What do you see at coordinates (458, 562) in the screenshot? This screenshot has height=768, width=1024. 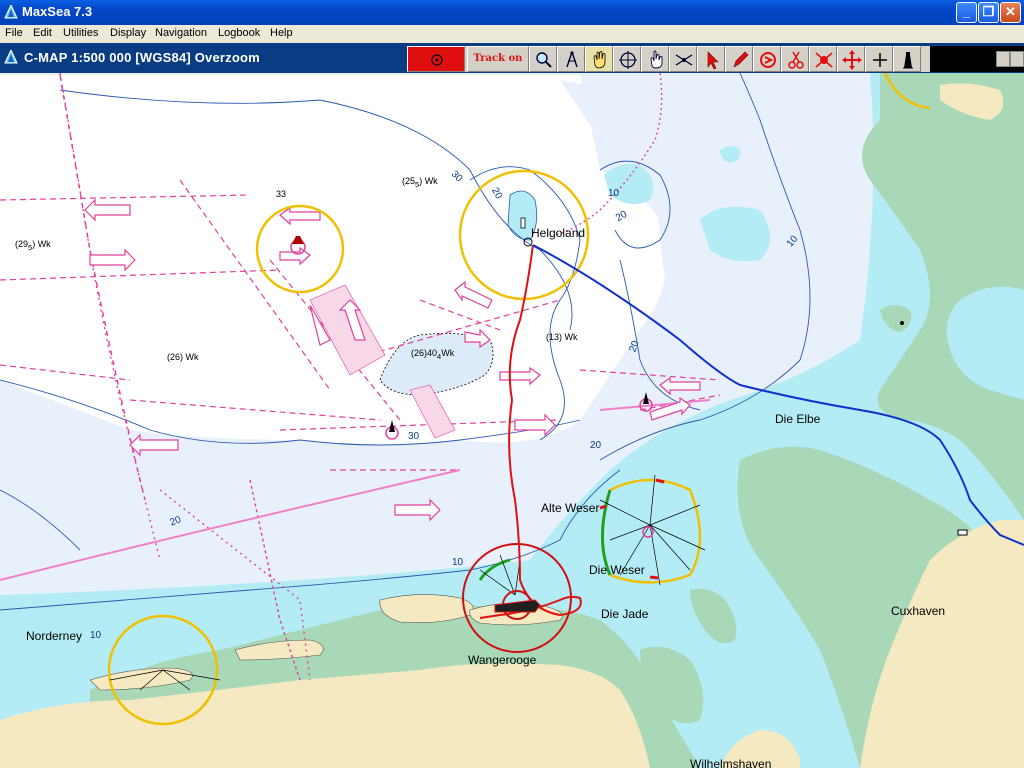 I see `contour-label-10c: 10` at bounding box center [458, 562].